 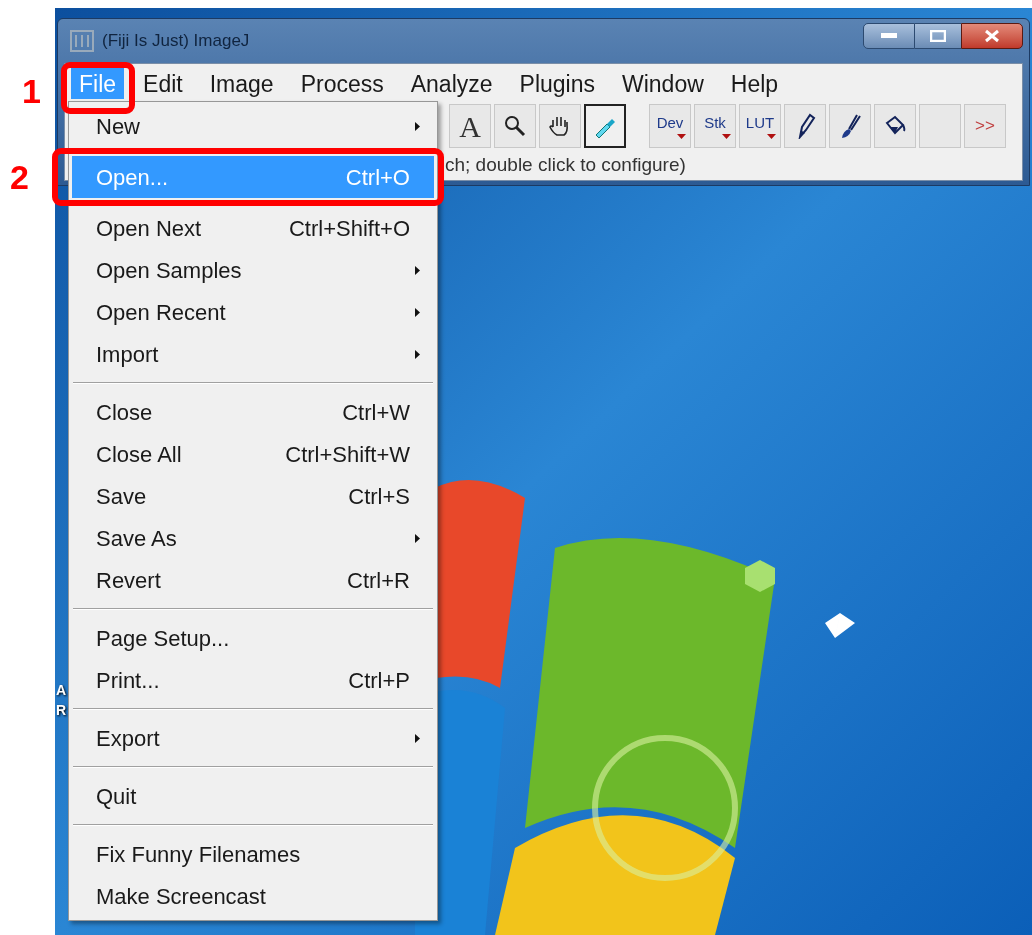 I want to click on close-icon, so click(x=992, y=36).